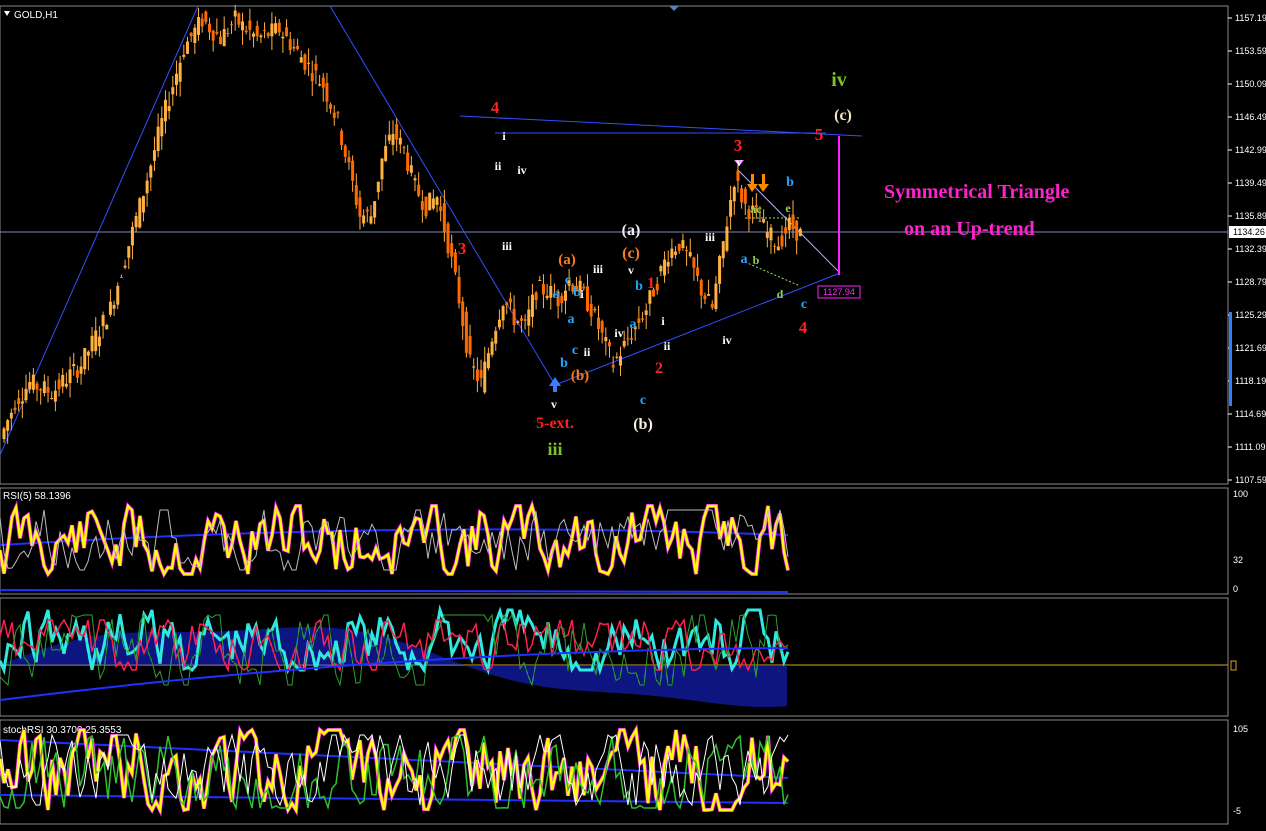 Image resolution: width=1266 pixels, height=831 pixels. I want to click on minor-wave-label: d, so click(780, 294).